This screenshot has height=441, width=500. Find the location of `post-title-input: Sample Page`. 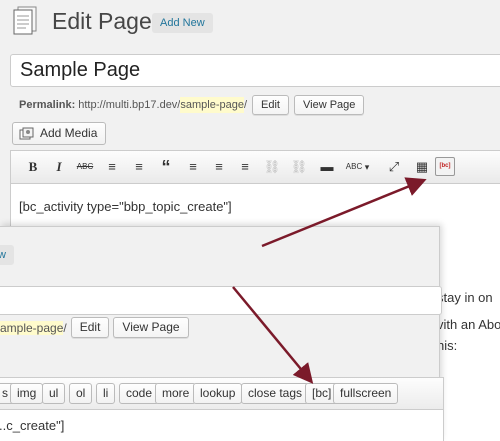

post-title-input: Sample Page is located at coordinates (255, 70).